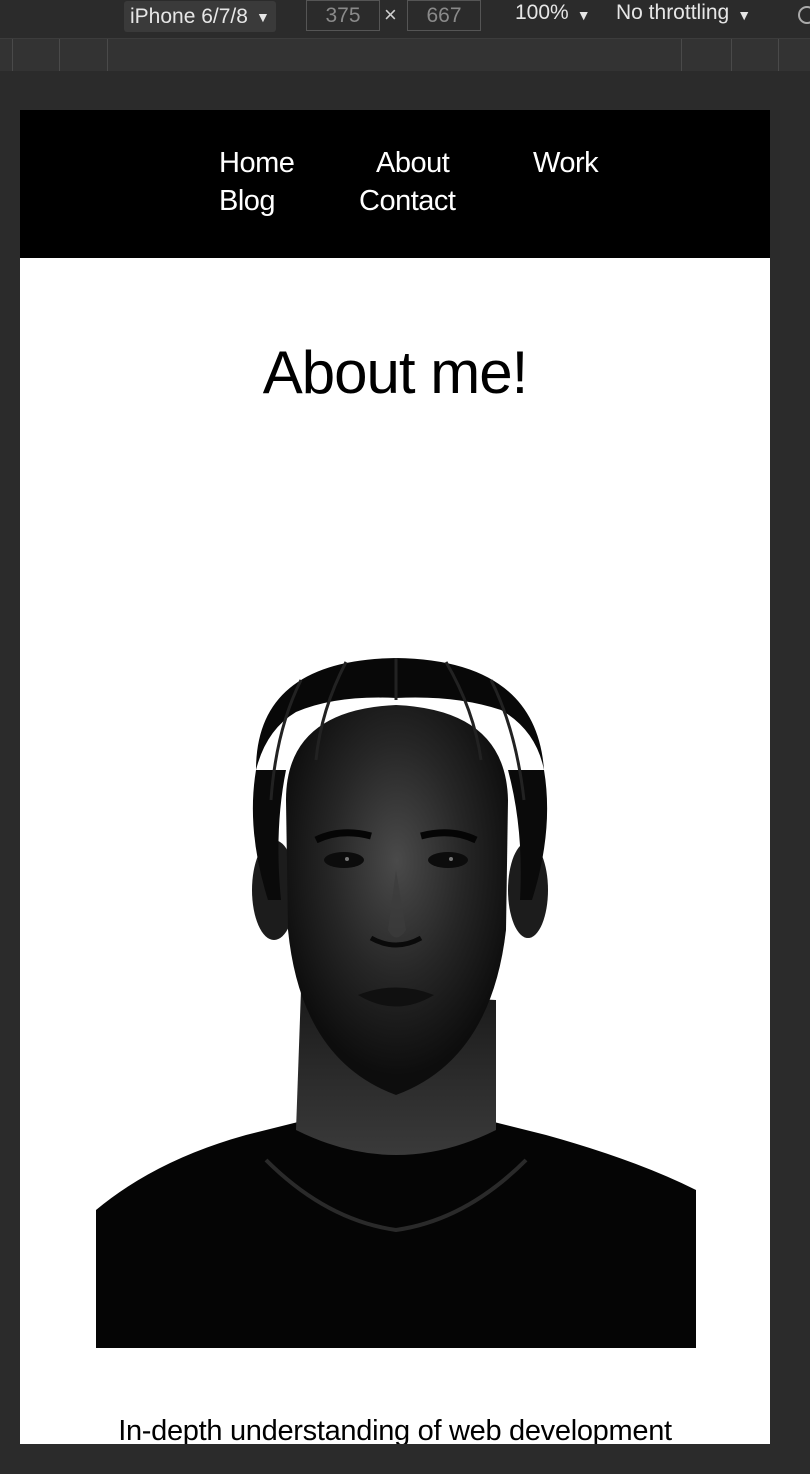  Describe the element at coordinates (444, 15) in the screenshot. I see `height-input` at that location.